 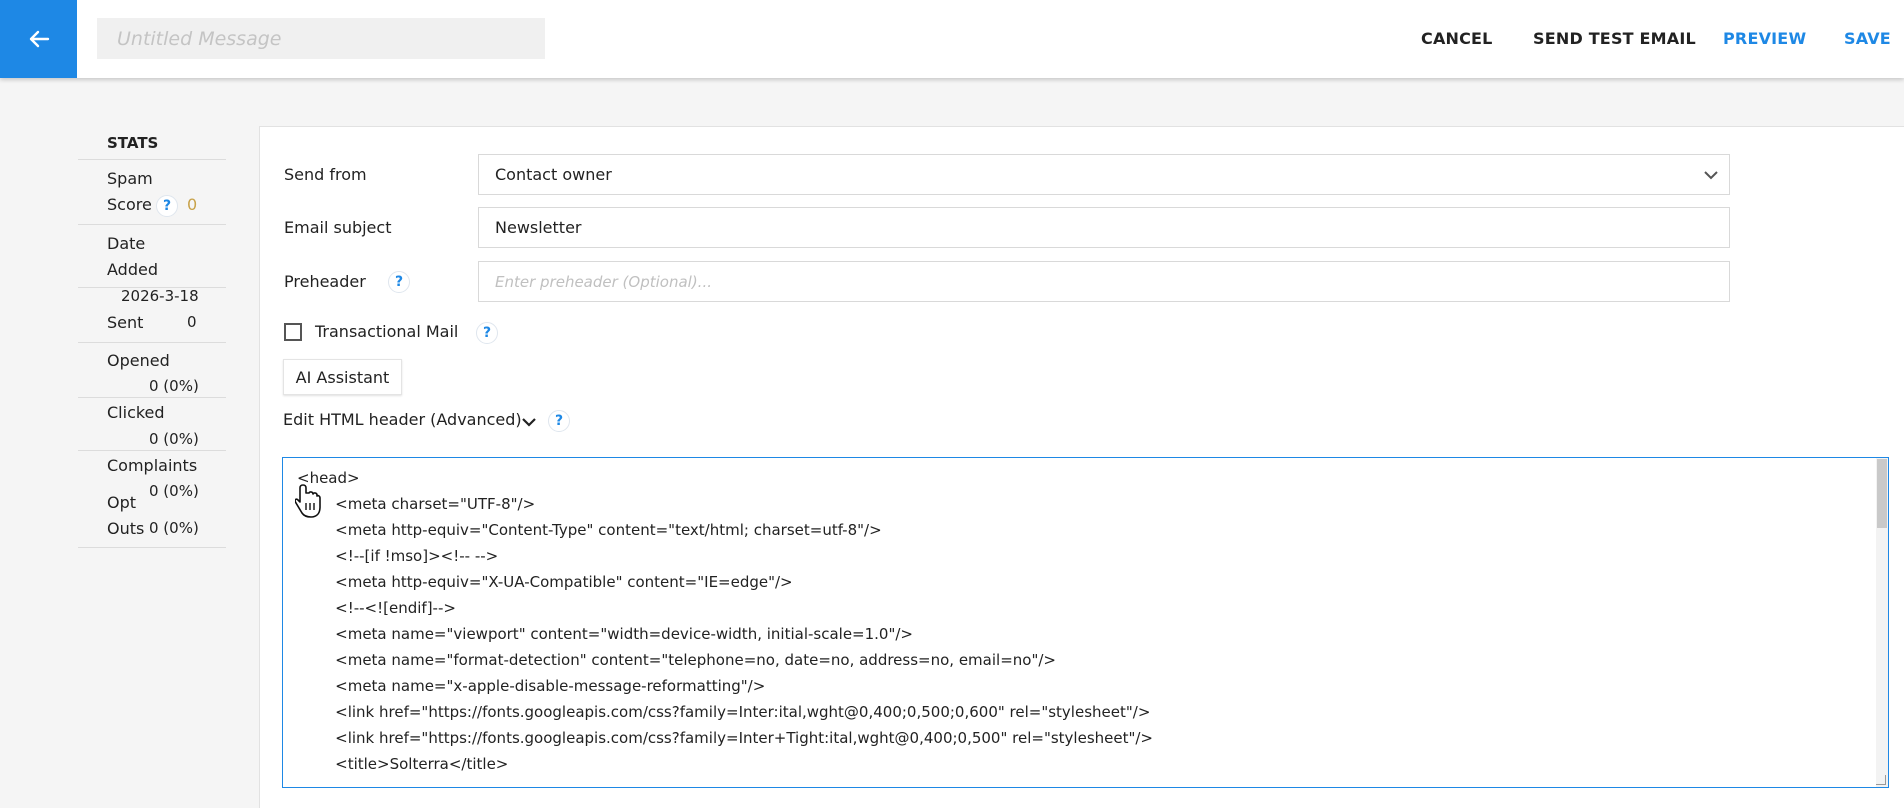 What do you see at coordinates (126, 528) in the screenshot?
I see `opt-outs-label-2: Outs` at bounding box center [126, 528].